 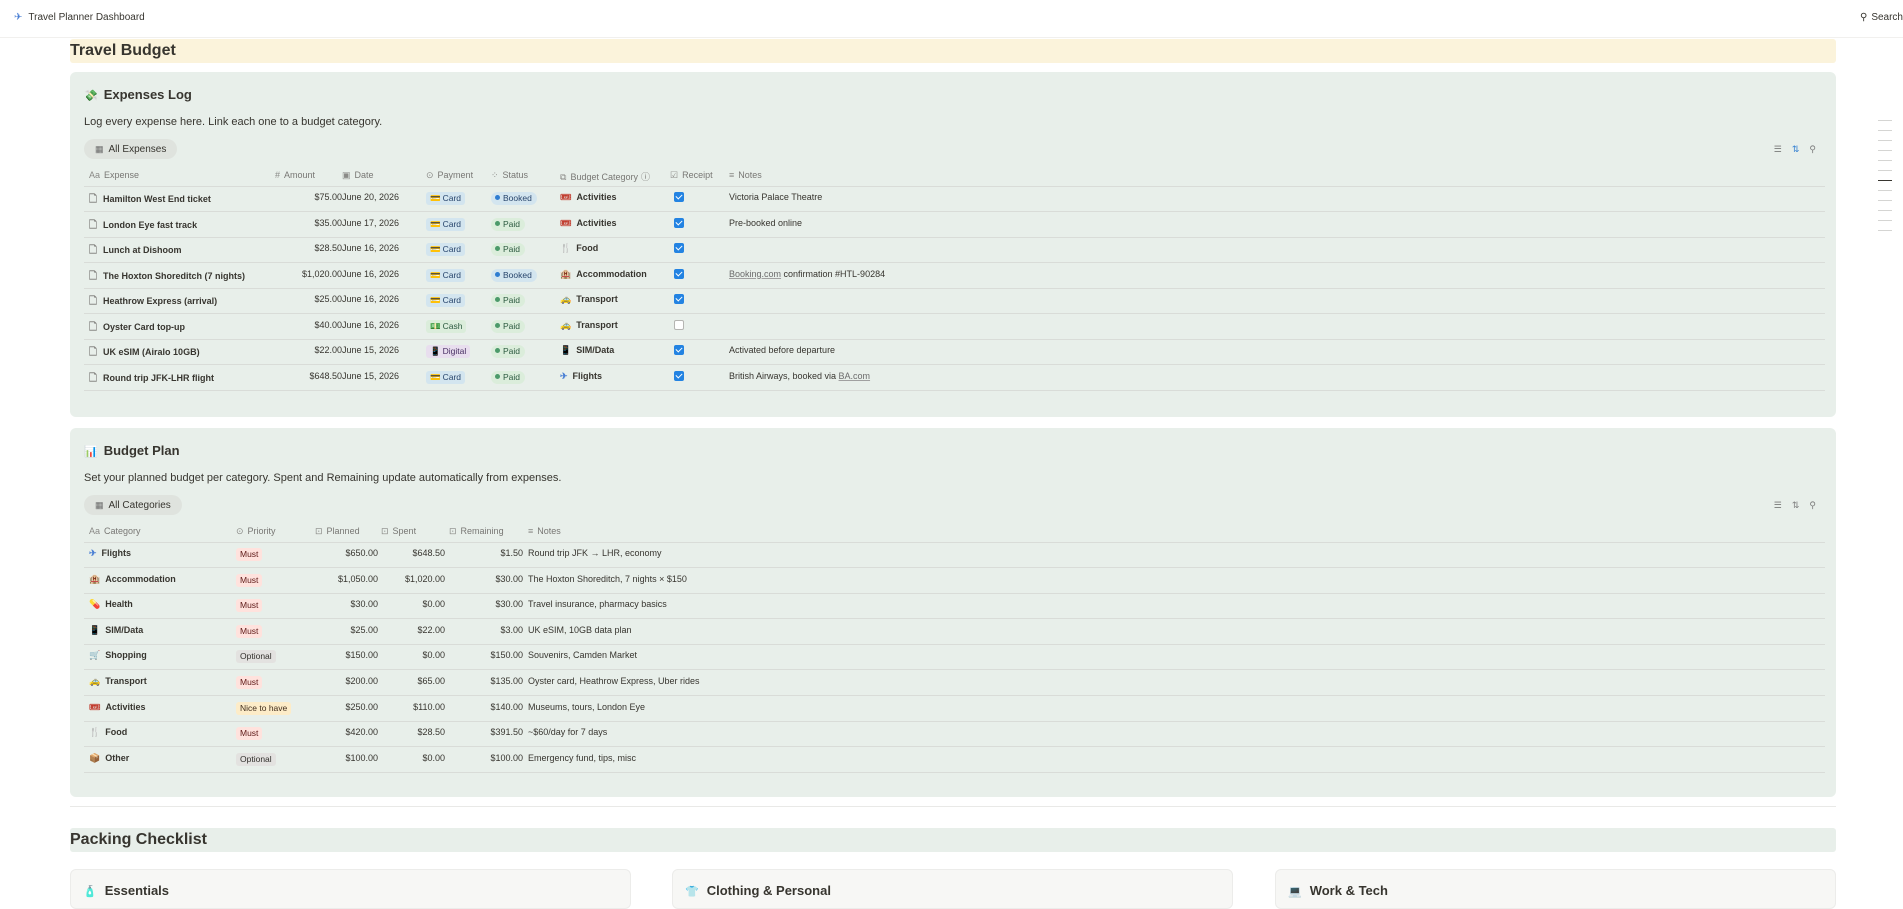 I want to click on notes-cell: Souvenirs, Camden Market, so click(x=582, y=655).